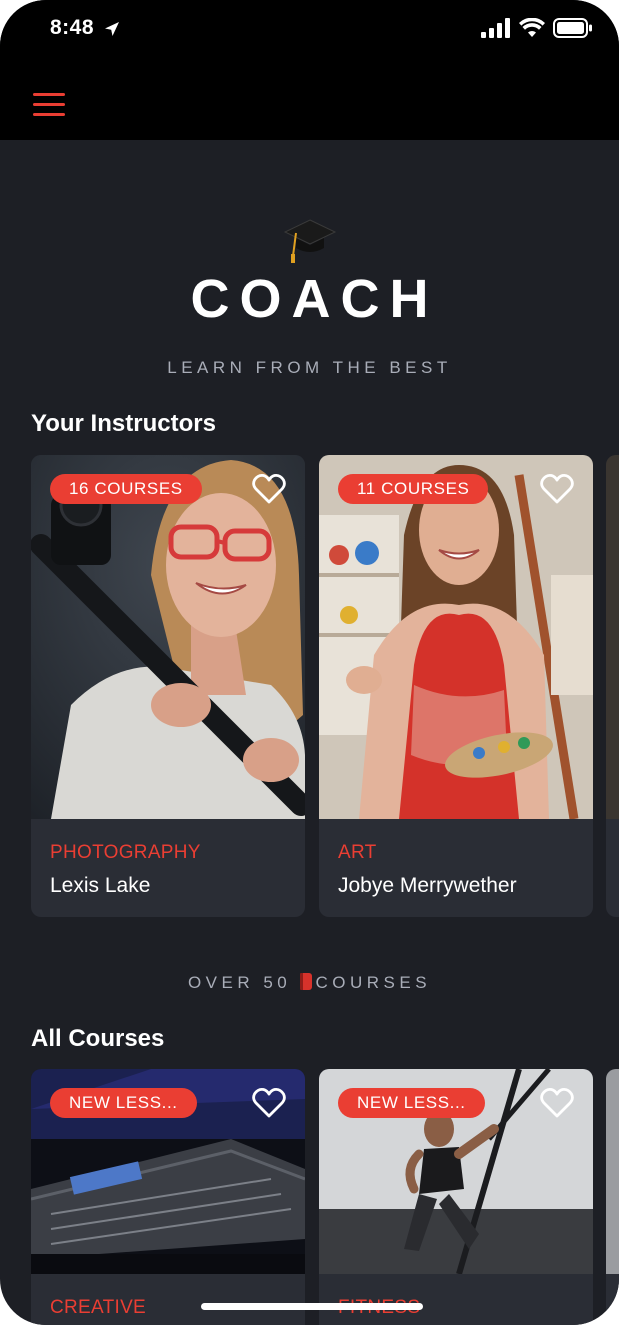 The width and height of the screenshot is (619, 1325). I want to click on course-card: NEW LESS... CREATIVE, so click(168, 1197).